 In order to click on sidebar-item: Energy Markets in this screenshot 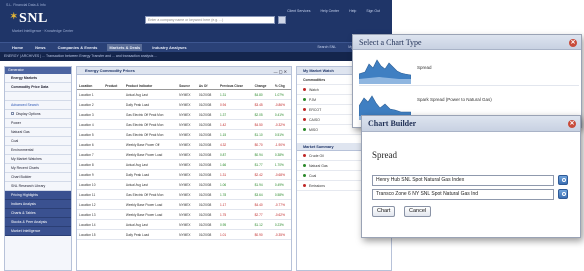, I will do `click(38, 78)`.